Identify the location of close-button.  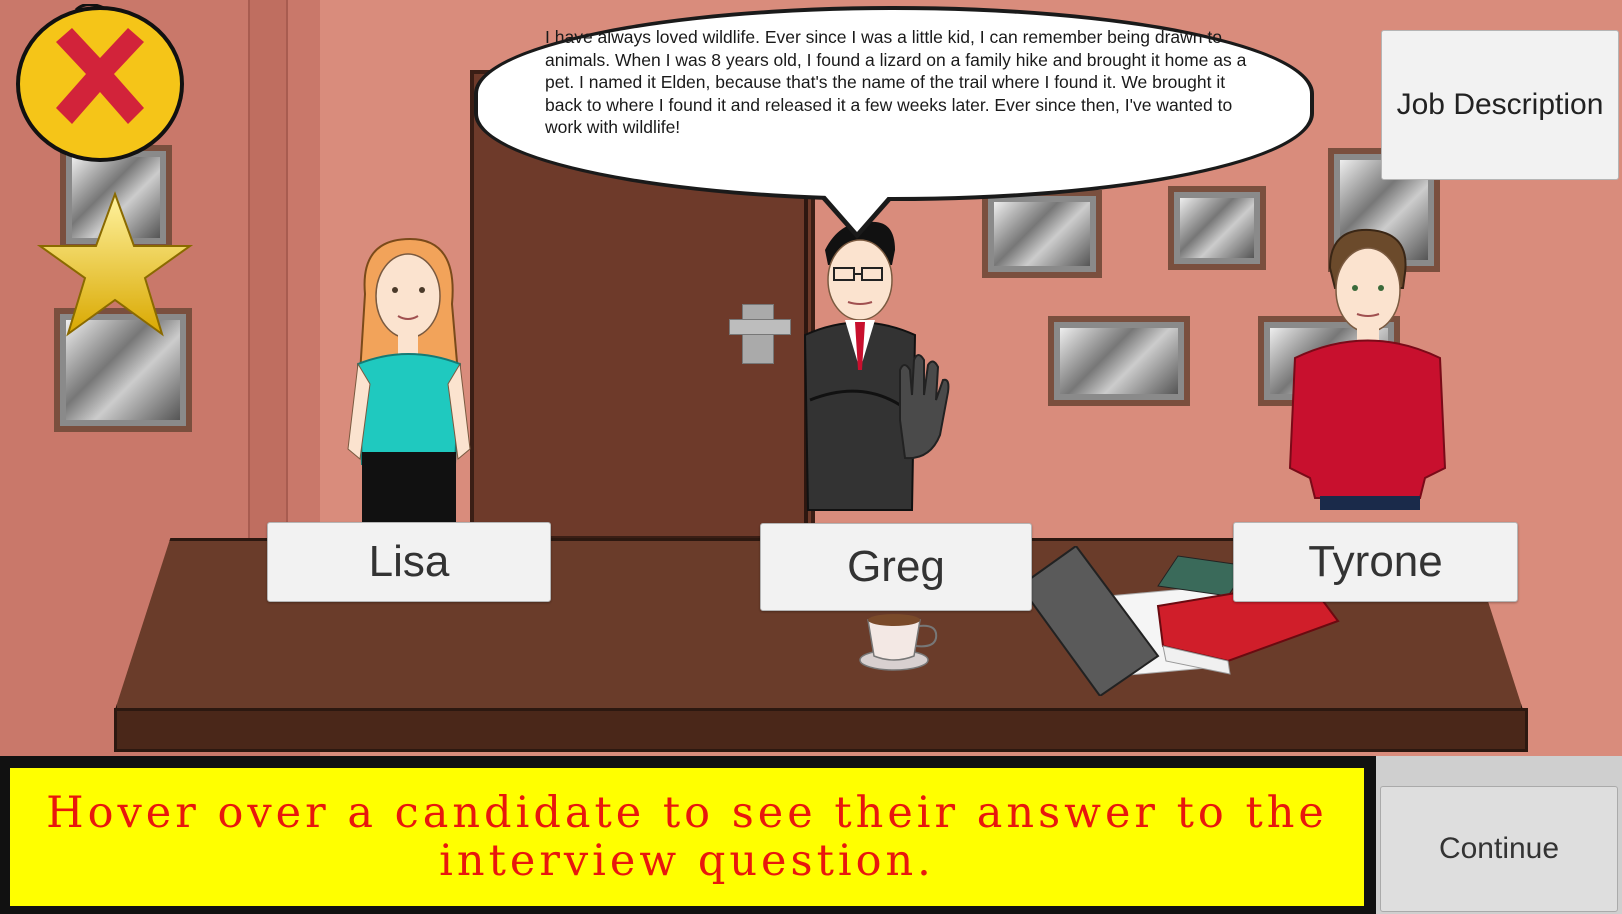
(100, 83).